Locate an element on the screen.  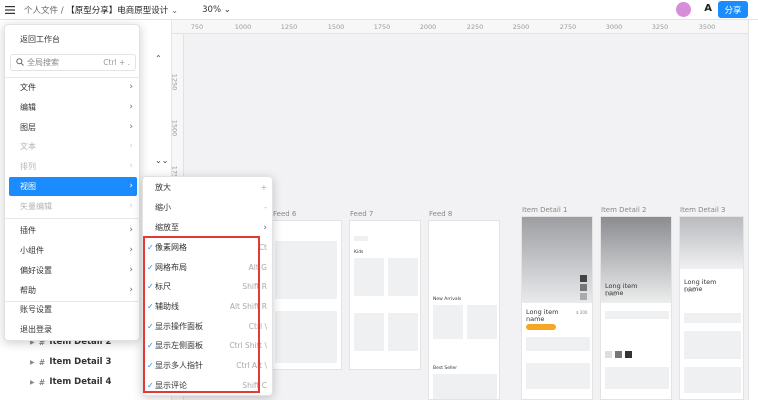
menu-item-arrange: 排列 › is located at coordinates (73, 166).